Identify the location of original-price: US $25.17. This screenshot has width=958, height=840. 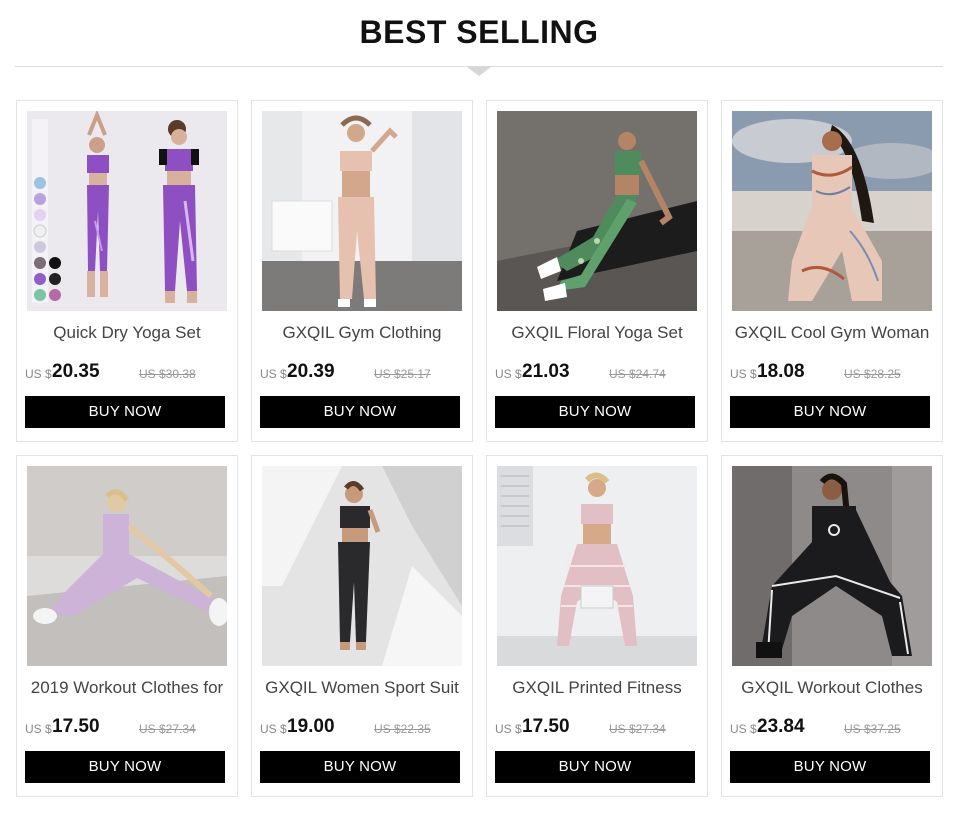
(402, 374).